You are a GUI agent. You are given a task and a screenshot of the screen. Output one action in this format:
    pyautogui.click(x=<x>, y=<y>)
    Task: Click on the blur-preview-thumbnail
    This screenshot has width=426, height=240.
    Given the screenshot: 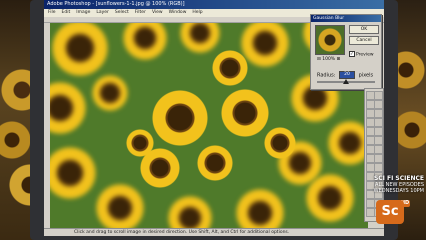 What is the action you would take?
    pyautogui.click(x=330, y=40)
    